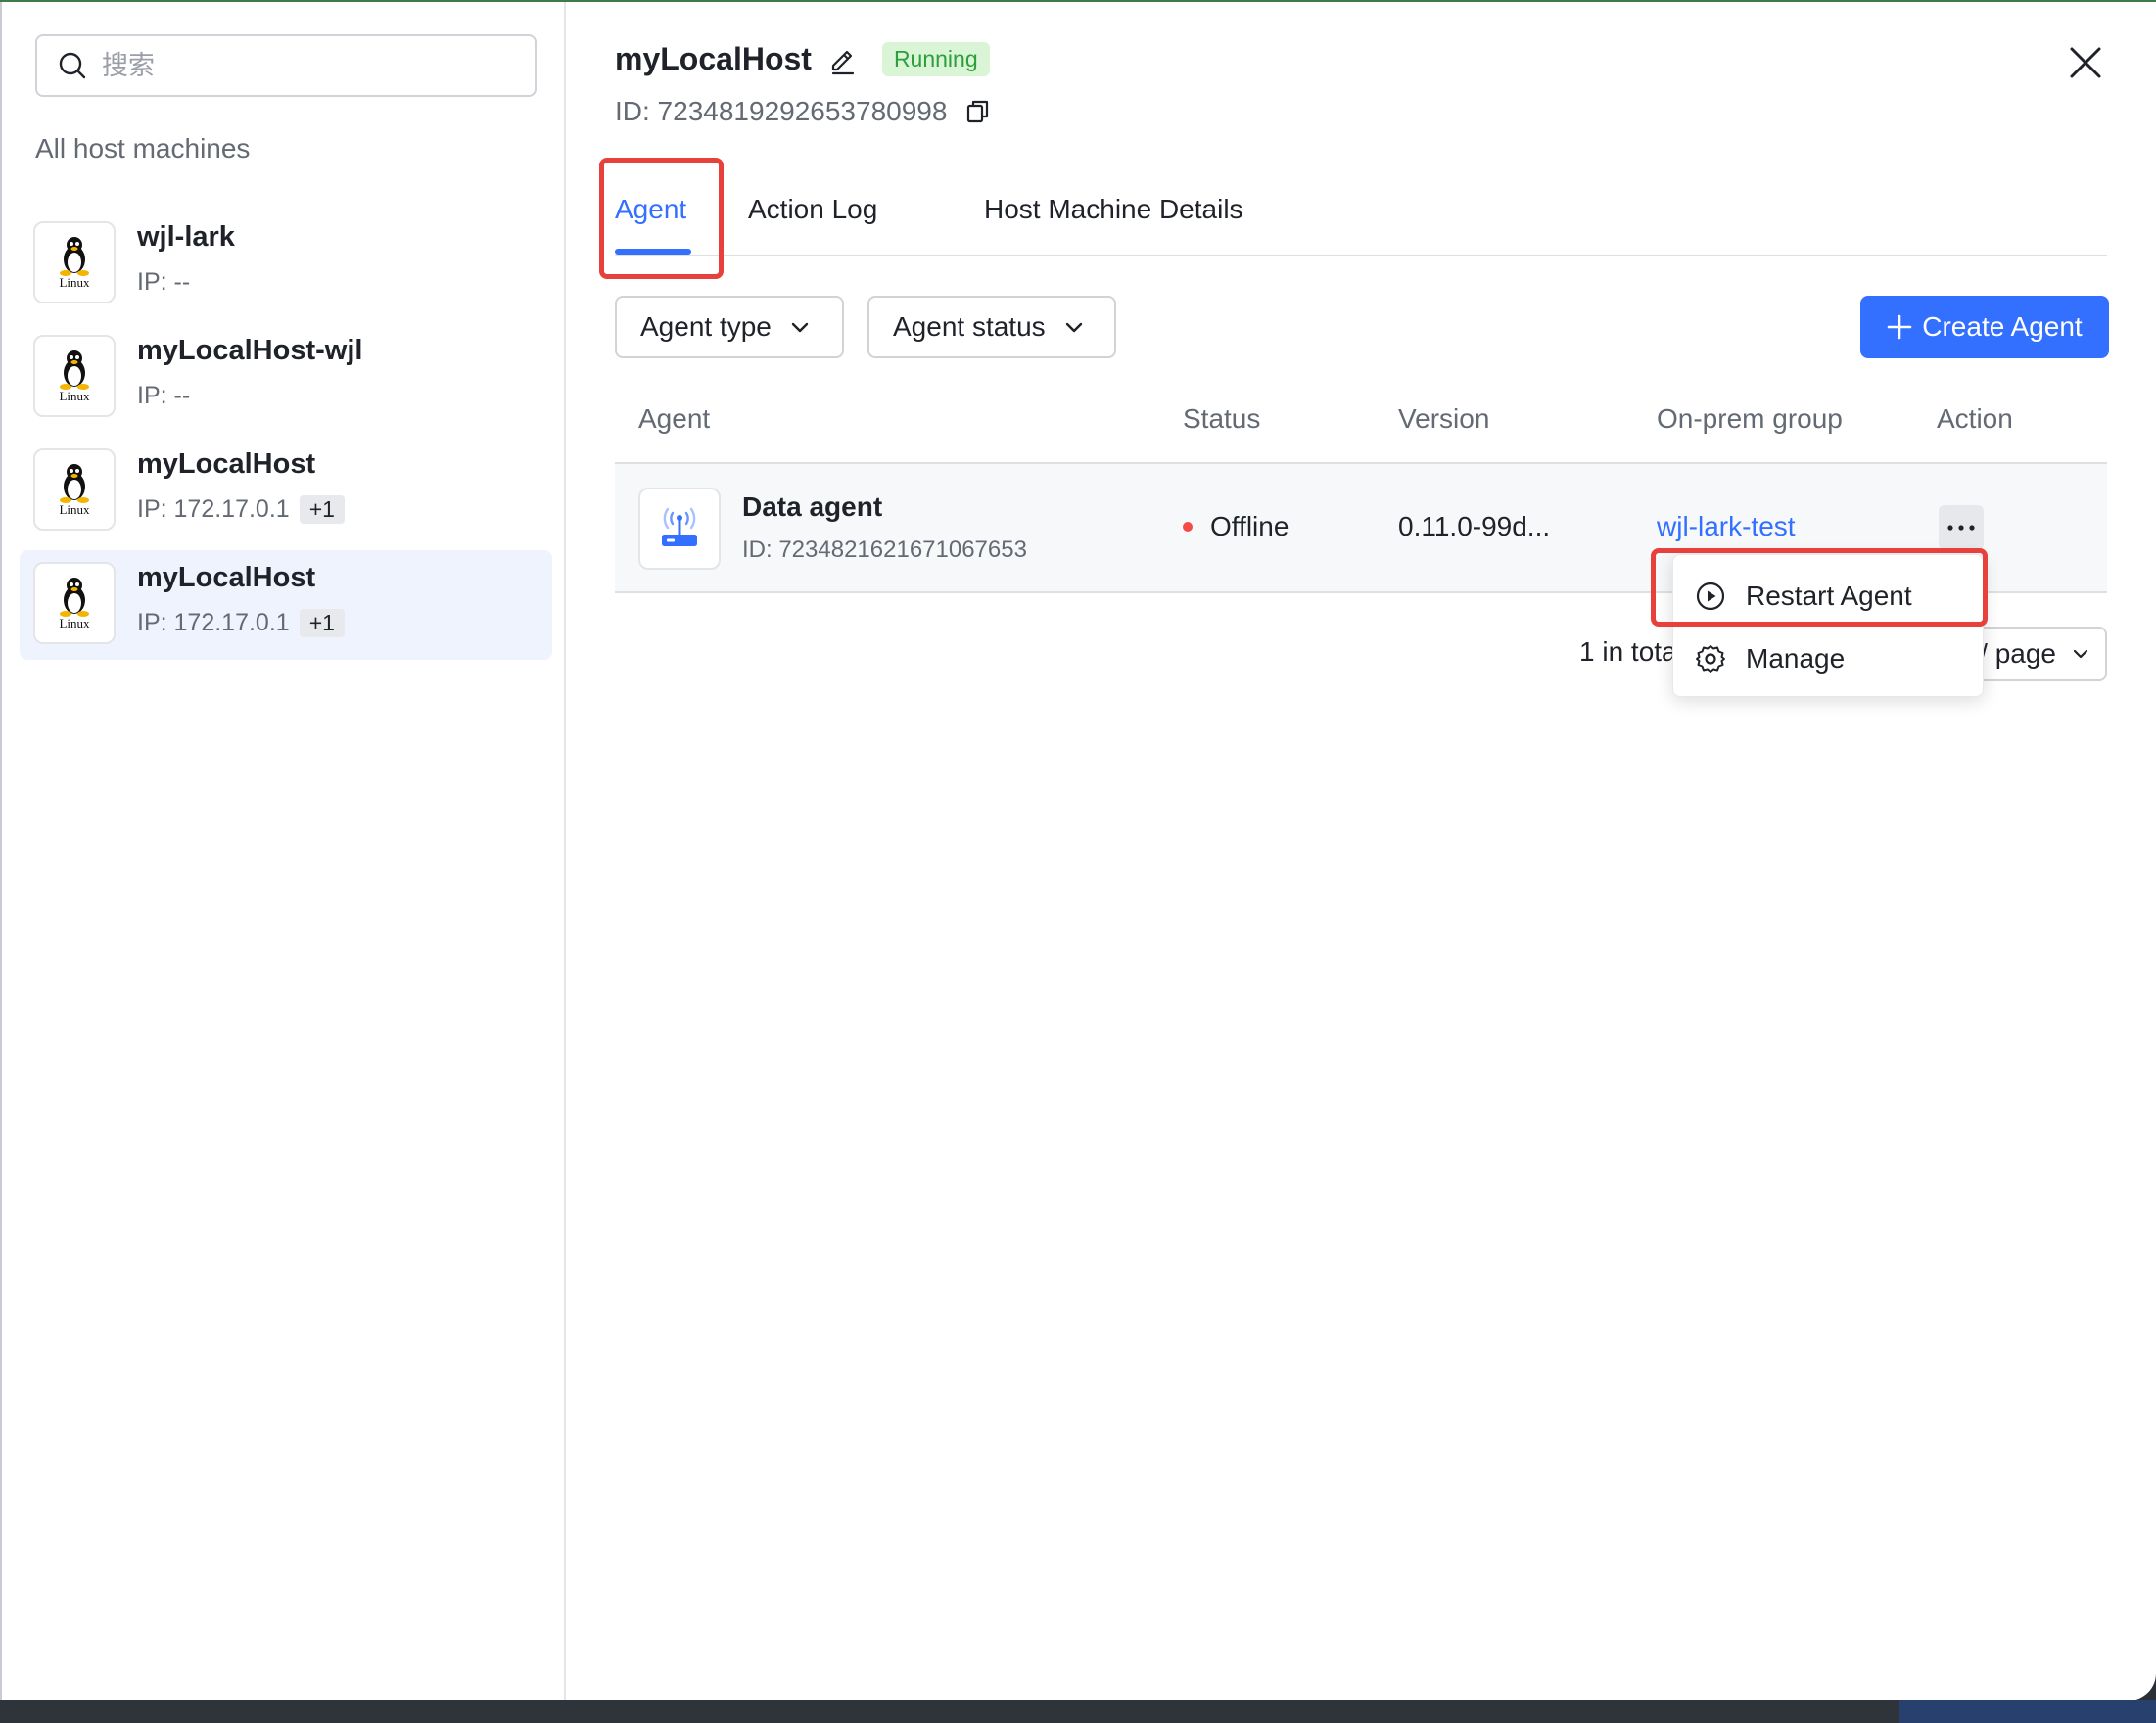  Describe the element at coordinates (706, 326) in the screenshot. I see `agent-type-label: Agent type` at that location.